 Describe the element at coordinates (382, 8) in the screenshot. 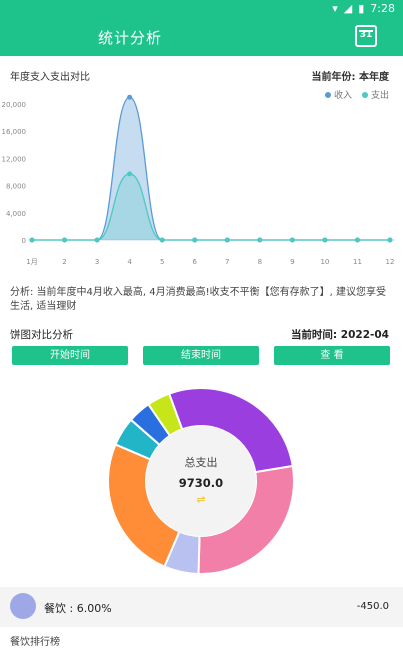

I see `clock: 7:28` at that location.